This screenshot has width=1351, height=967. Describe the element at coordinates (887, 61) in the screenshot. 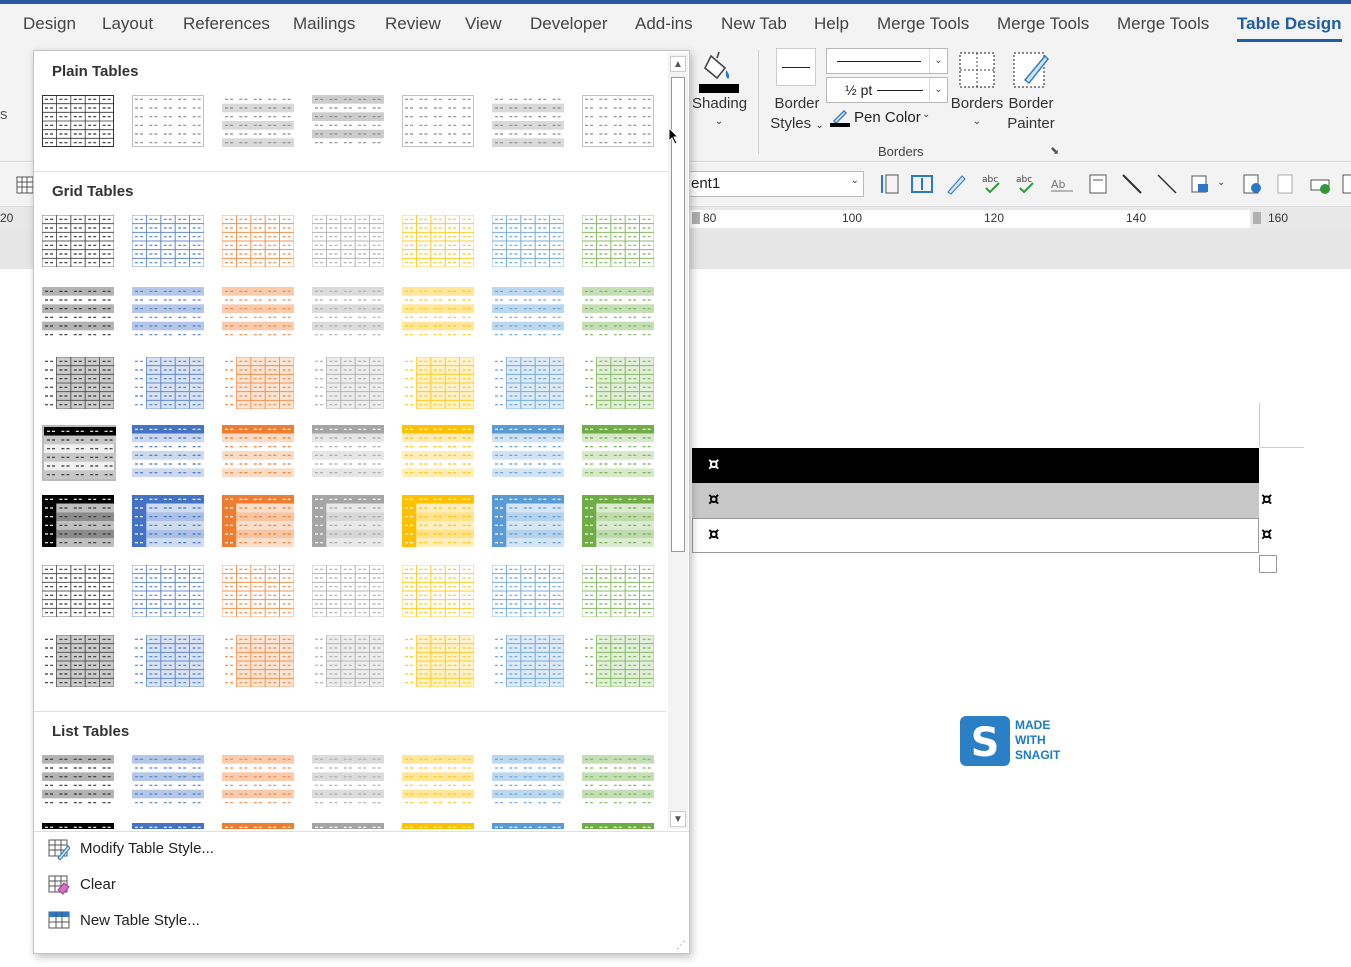

I see `pen-style-combo: ⌄` at that location.